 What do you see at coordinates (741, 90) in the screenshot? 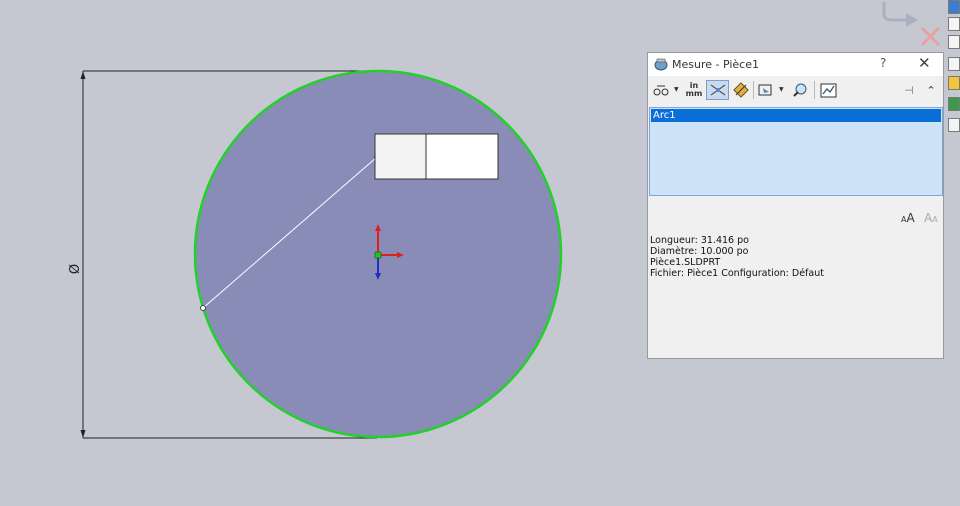
I see `point-to-point-icon` at bounding box center [741, 90].